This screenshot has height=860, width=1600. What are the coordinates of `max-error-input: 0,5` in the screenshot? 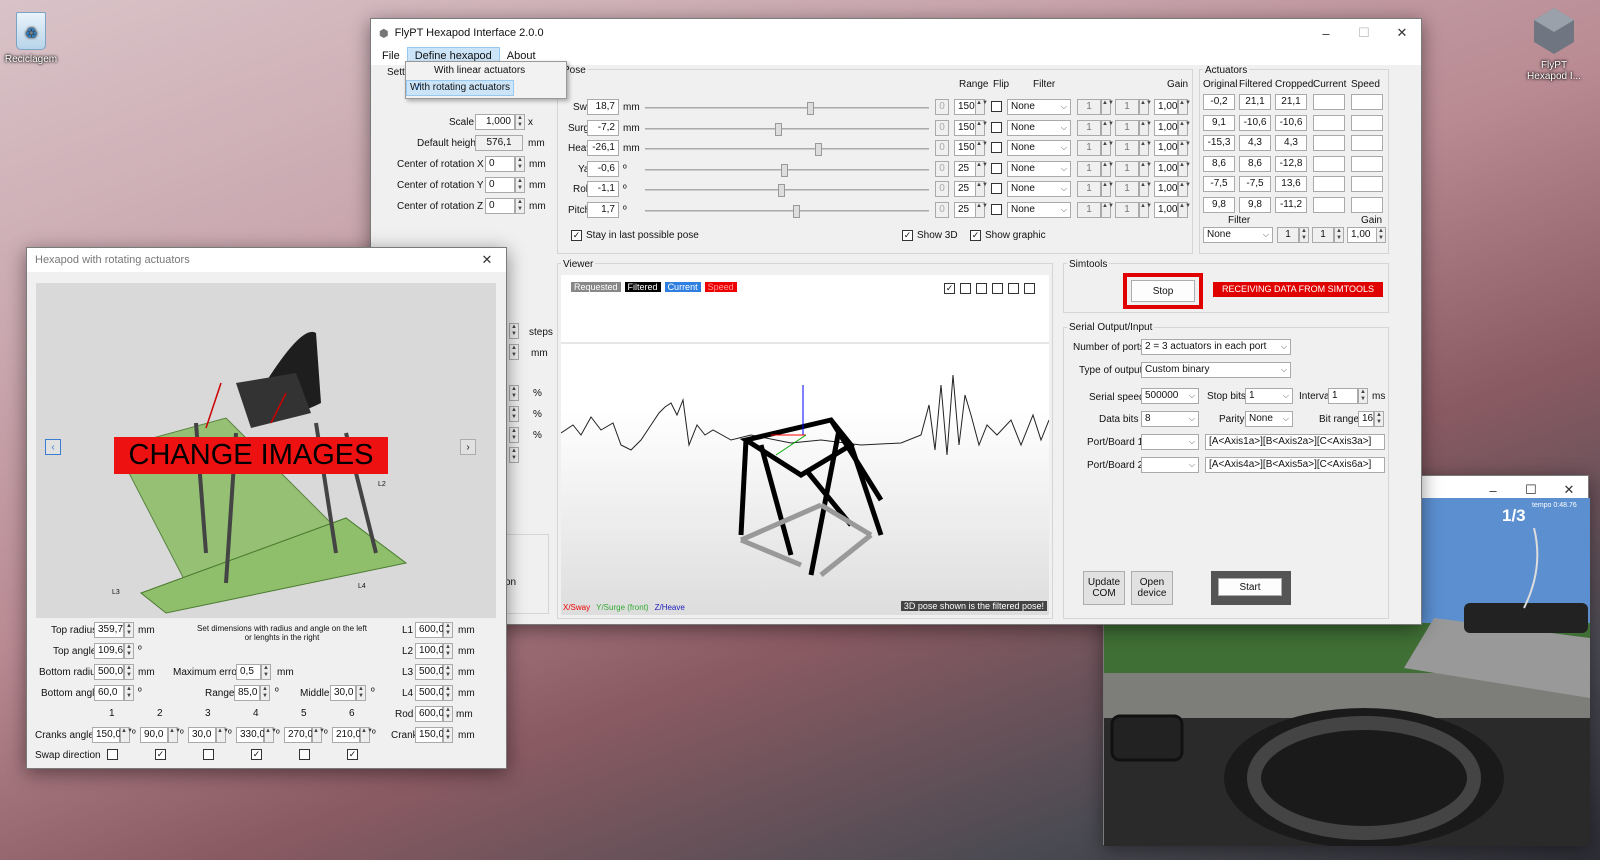 It's located at (248, 672).